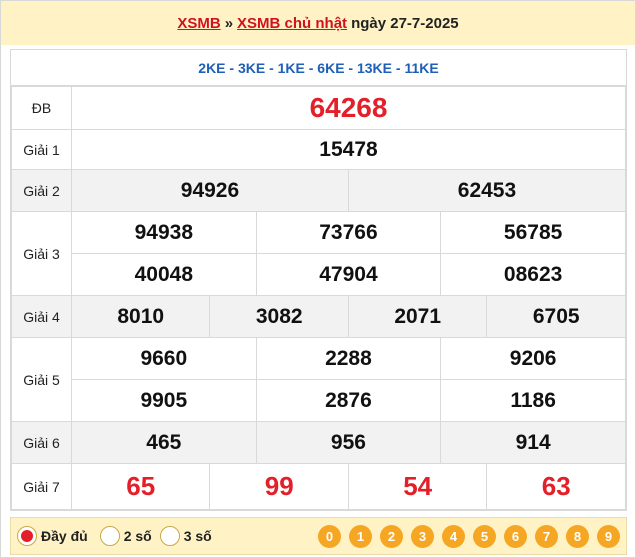 The width and height of the screenshot is (636, 558). Describe the element at coordinates (422, 536) in the screenshot. I see `digit-button-3: 3` at that location.